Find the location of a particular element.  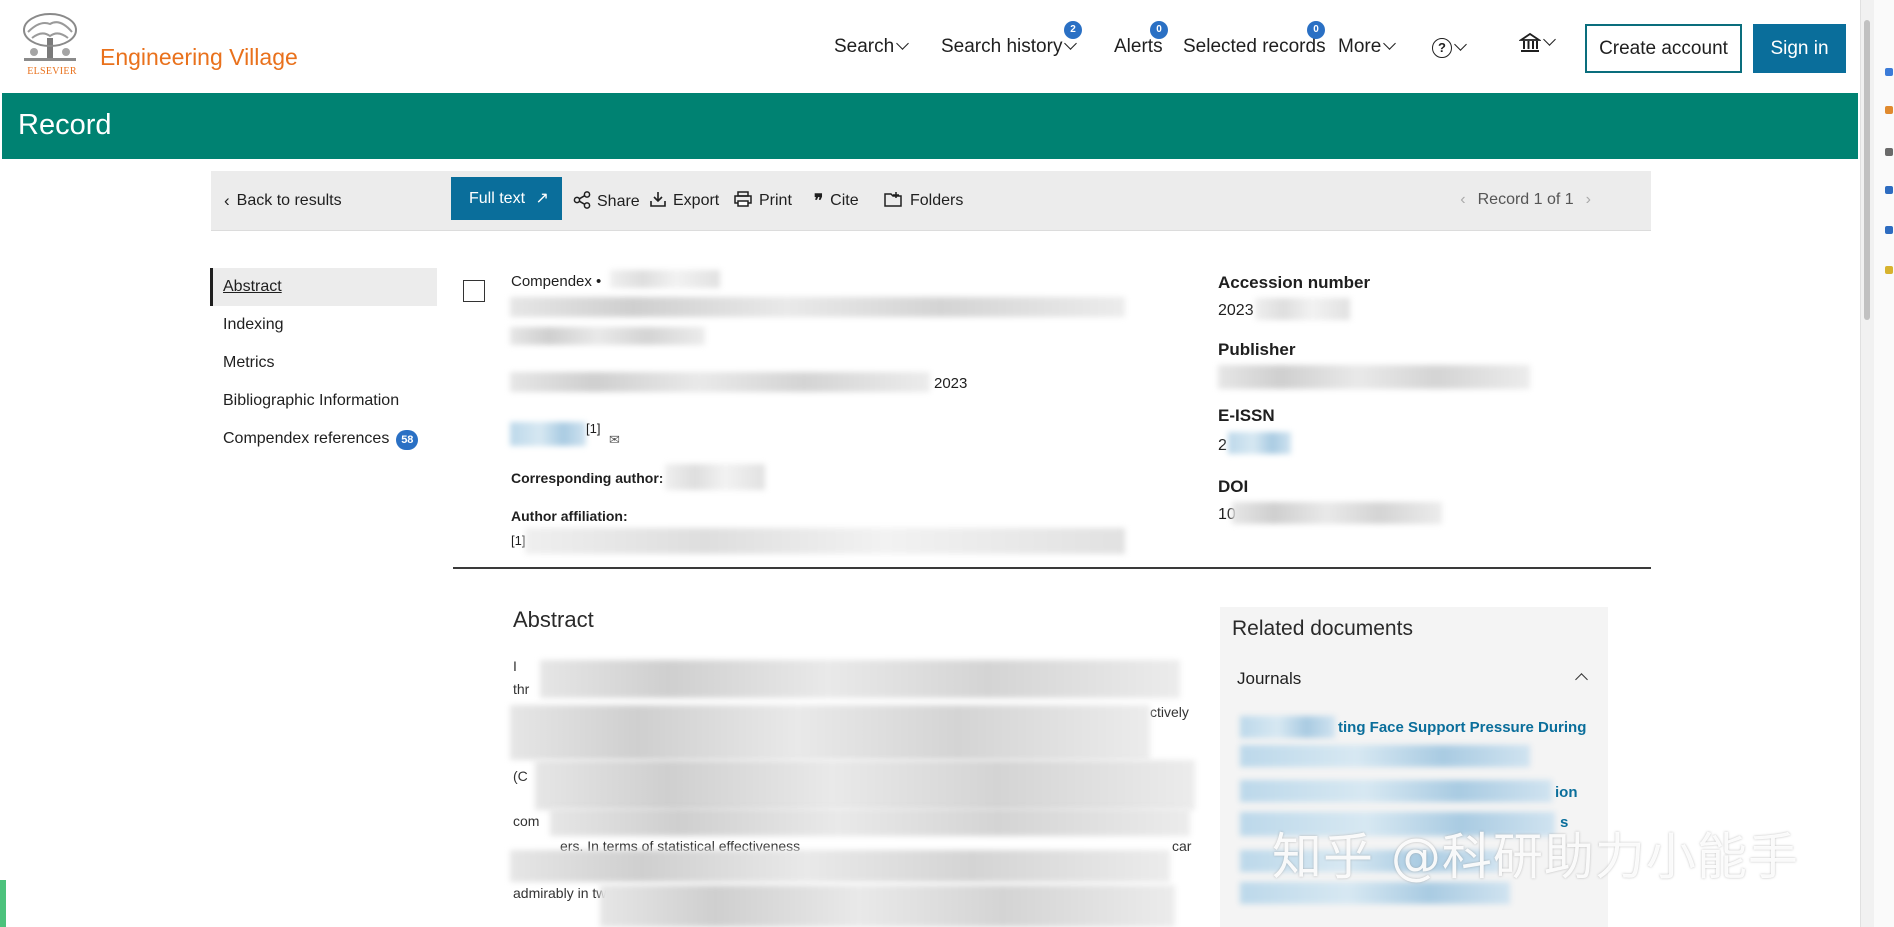

share-button: Share is located at coordinates (606, 201).